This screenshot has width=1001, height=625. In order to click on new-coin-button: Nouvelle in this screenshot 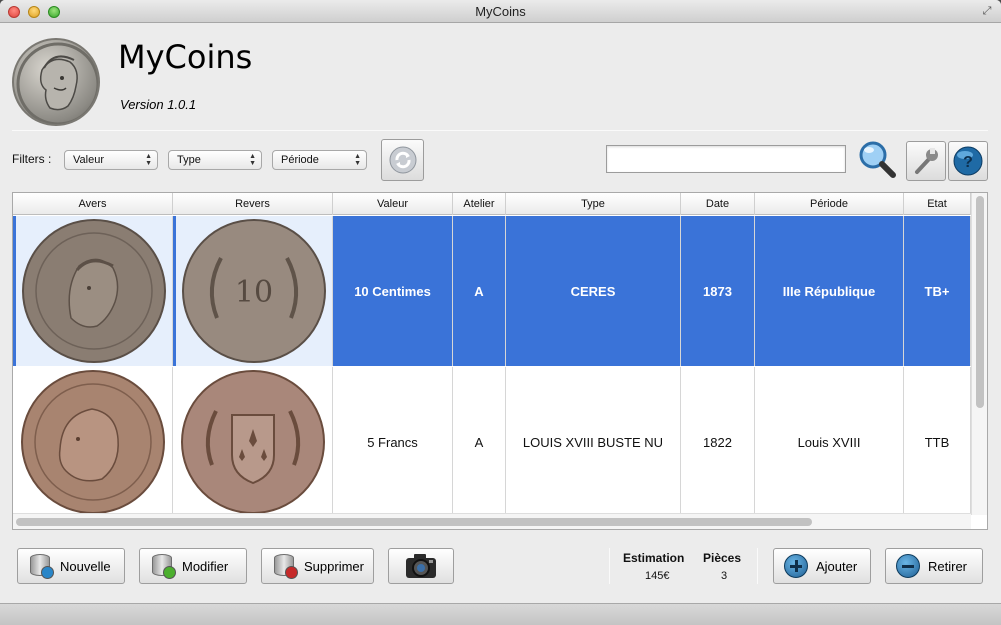, I will do `click(71, 566)`.